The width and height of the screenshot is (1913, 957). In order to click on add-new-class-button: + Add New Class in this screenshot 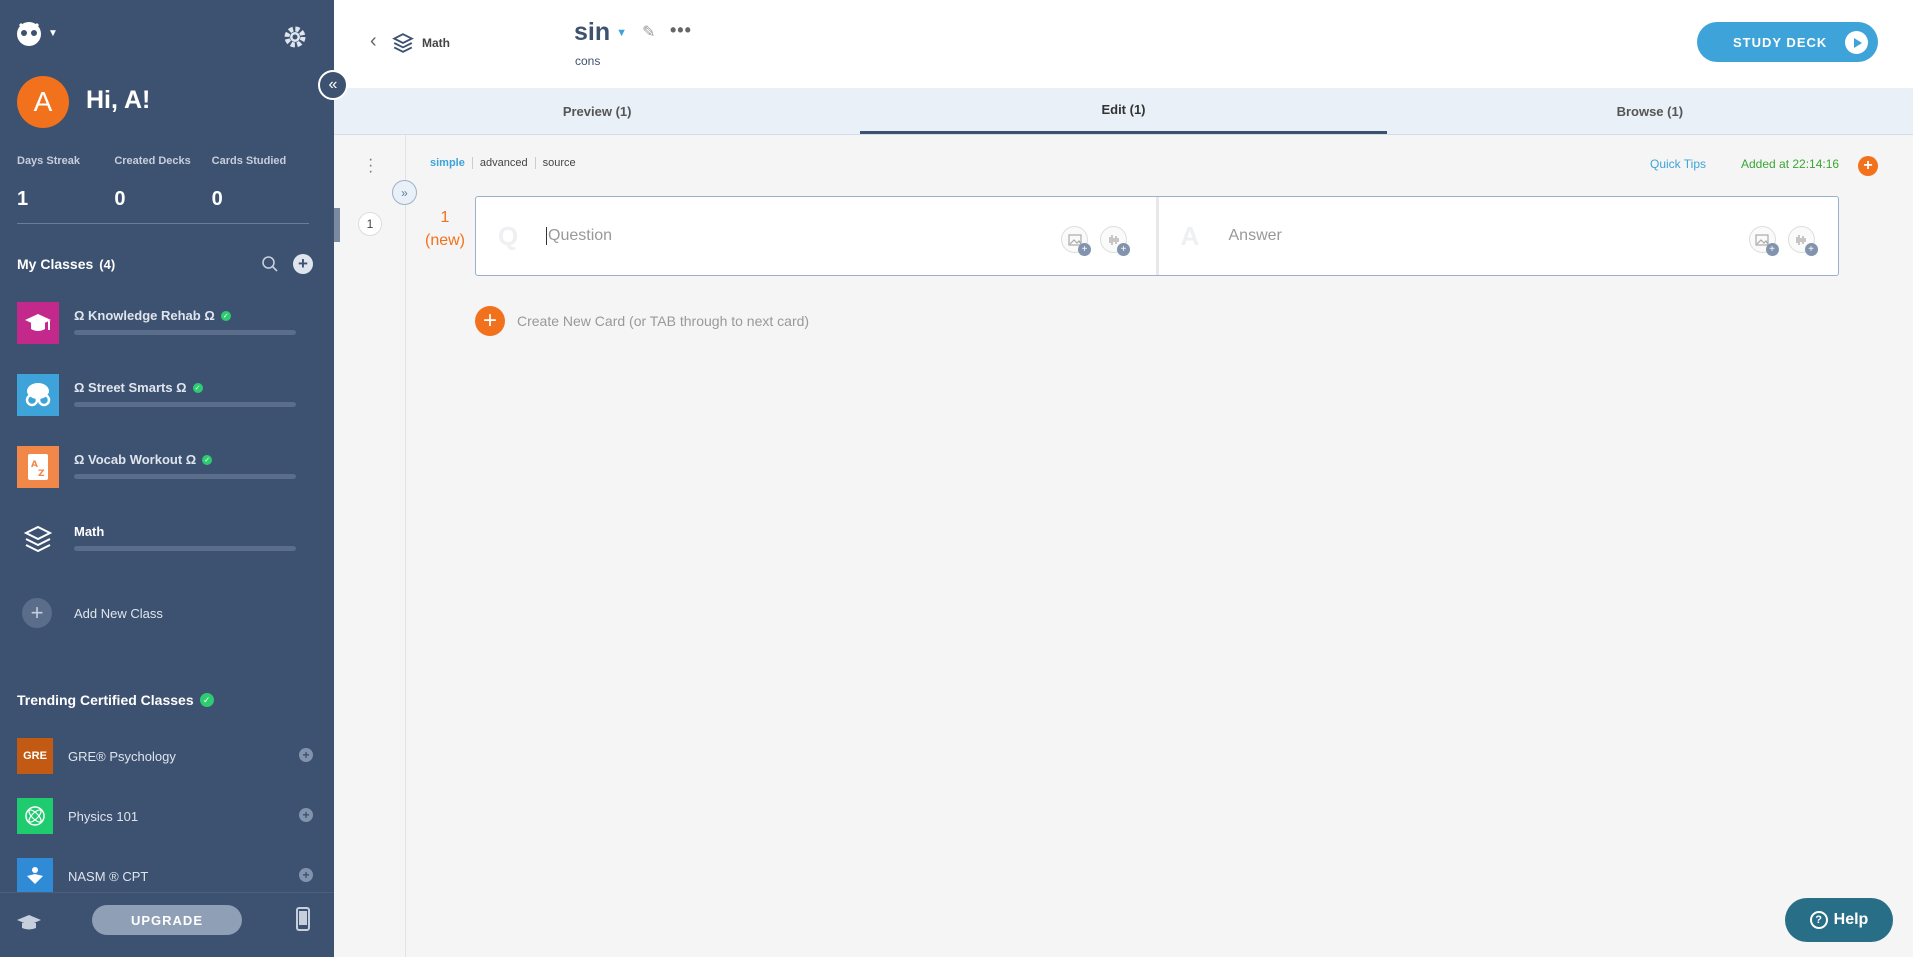, I will do `click(92, 613)`.